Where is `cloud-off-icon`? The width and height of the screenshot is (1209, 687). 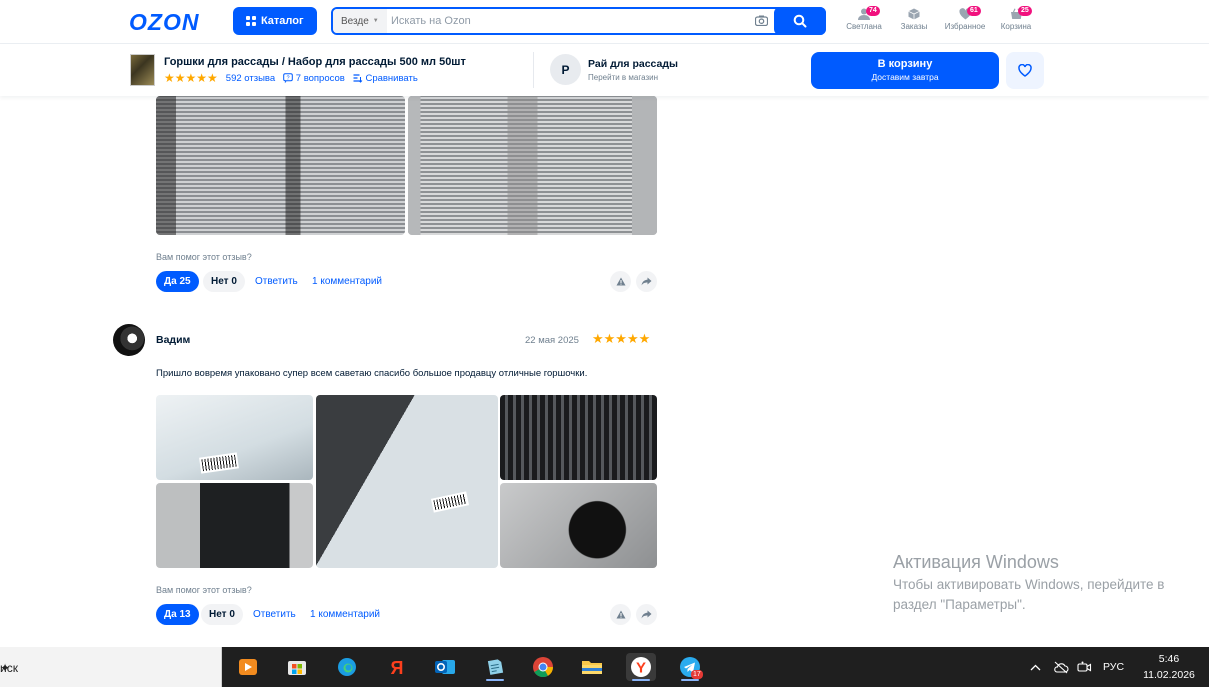 cloud-off-icon is located at coordinates (1061, 667).